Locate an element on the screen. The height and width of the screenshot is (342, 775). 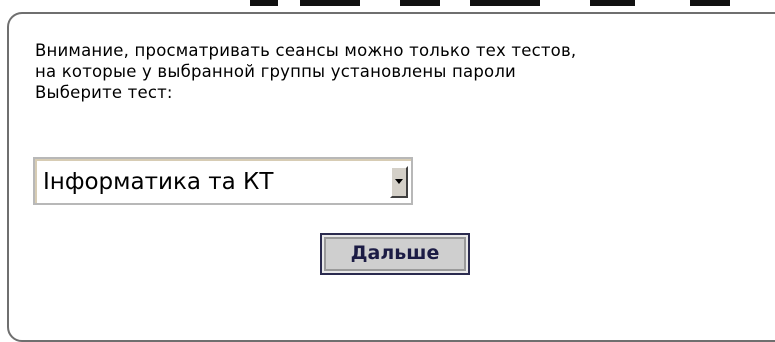
dropdown-arrow-icon is located at coordinates (399, 182).